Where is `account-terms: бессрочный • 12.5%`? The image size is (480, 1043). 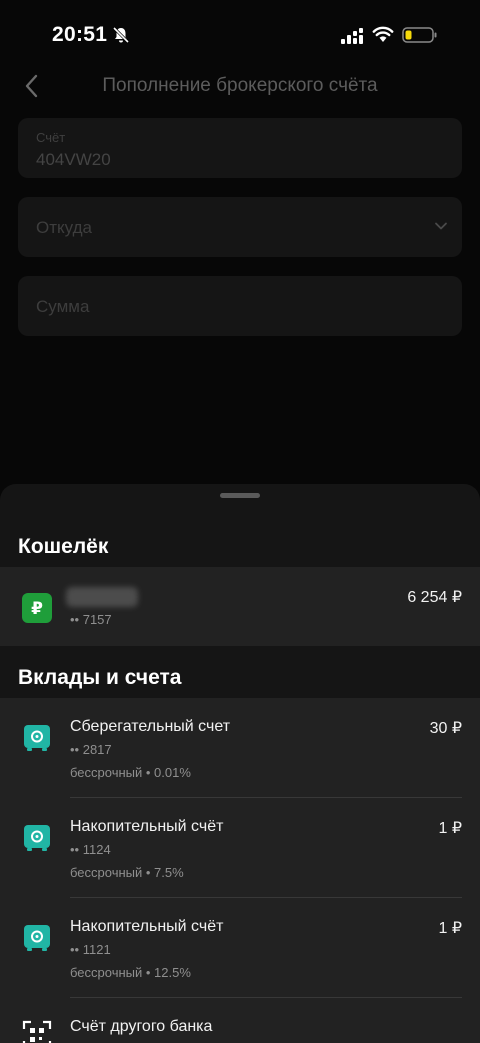 account-terms: бессрочный • 12.5% is located at coordinates (130, 972).